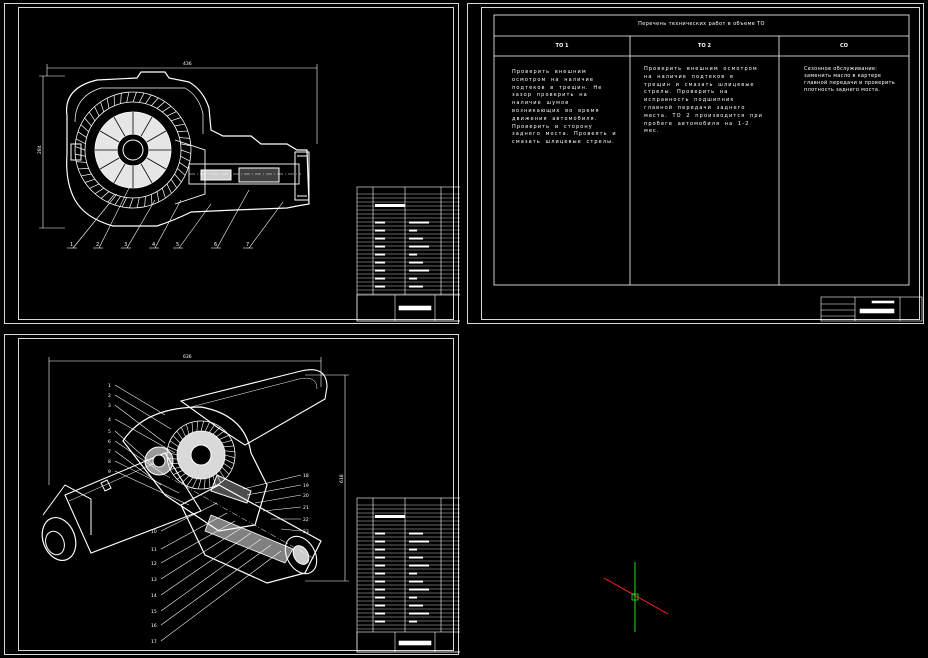 The width and height of the screenshot is (928, 658). I want to click on differential-housing, so click(195, 469).